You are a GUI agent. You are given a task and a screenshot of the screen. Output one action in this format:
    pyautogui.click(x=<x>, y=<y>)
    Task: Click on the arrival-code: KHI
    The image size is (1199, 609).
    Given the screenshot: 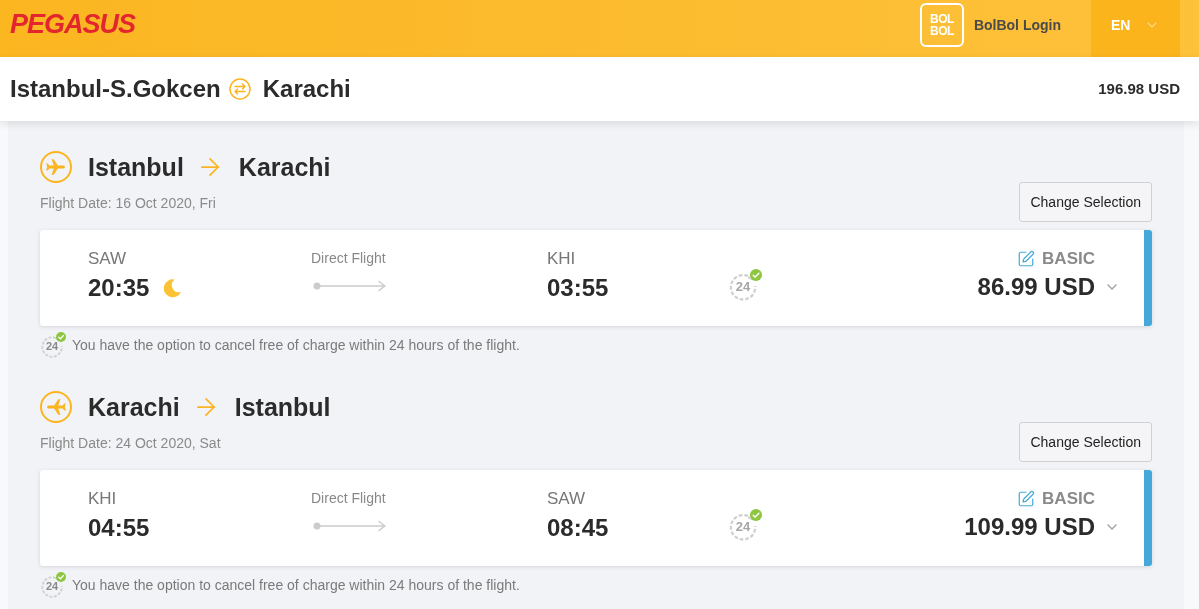 What is the action you would take?
    pyautogui.click(x=561, y=259)
    